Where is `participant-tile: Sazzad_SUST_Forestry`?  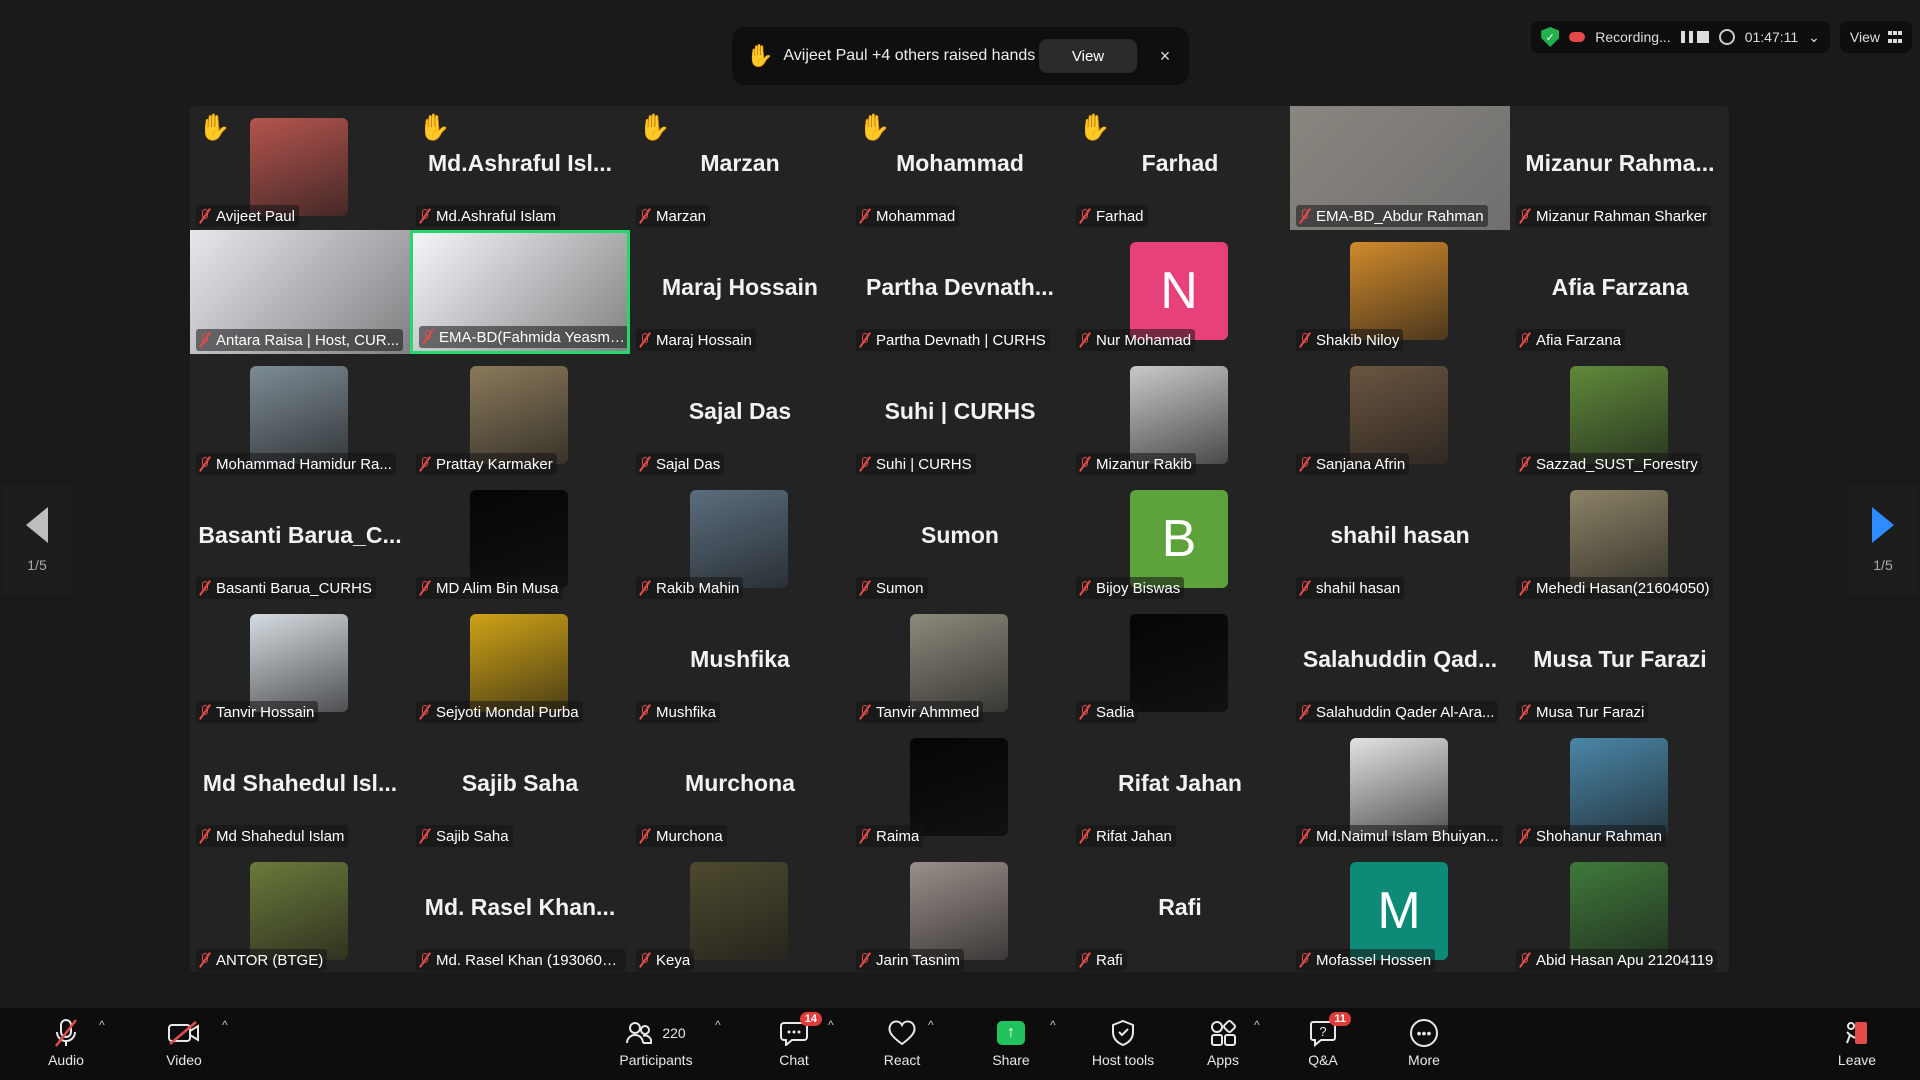
participant-tile: Sazzad_SUST_Forestry is located at coordinates (1619, 416).